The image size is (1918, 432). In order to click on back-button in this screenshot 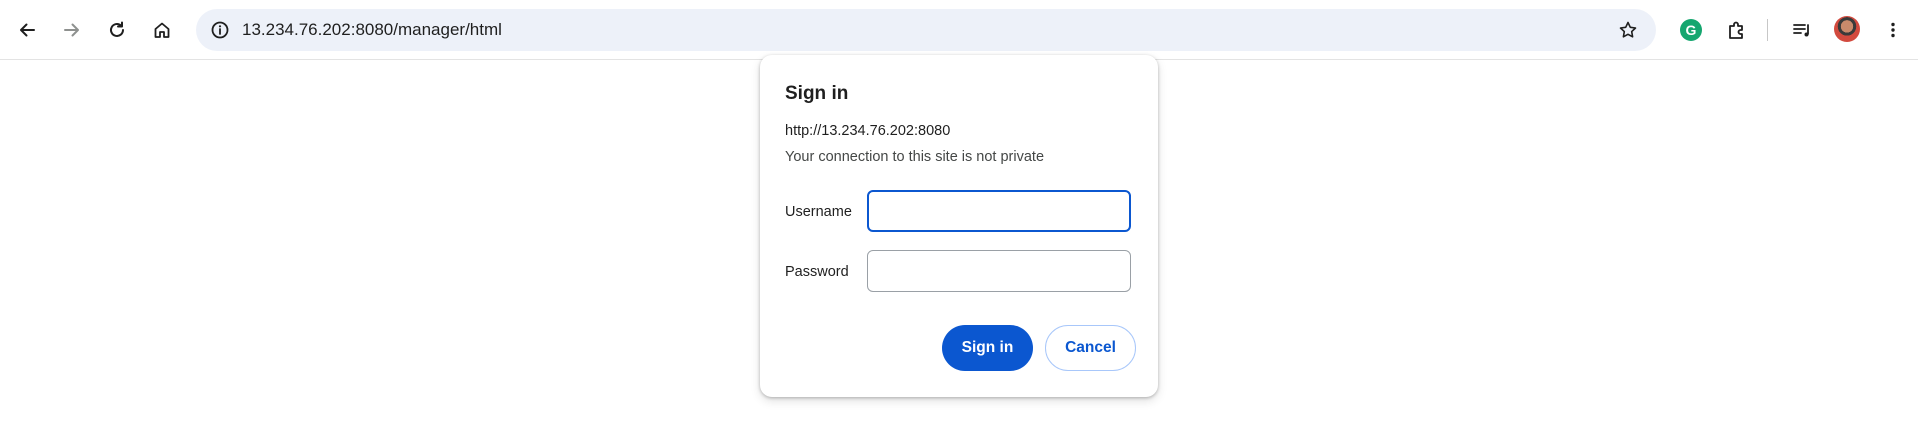, I will do `click(27, 30)`.